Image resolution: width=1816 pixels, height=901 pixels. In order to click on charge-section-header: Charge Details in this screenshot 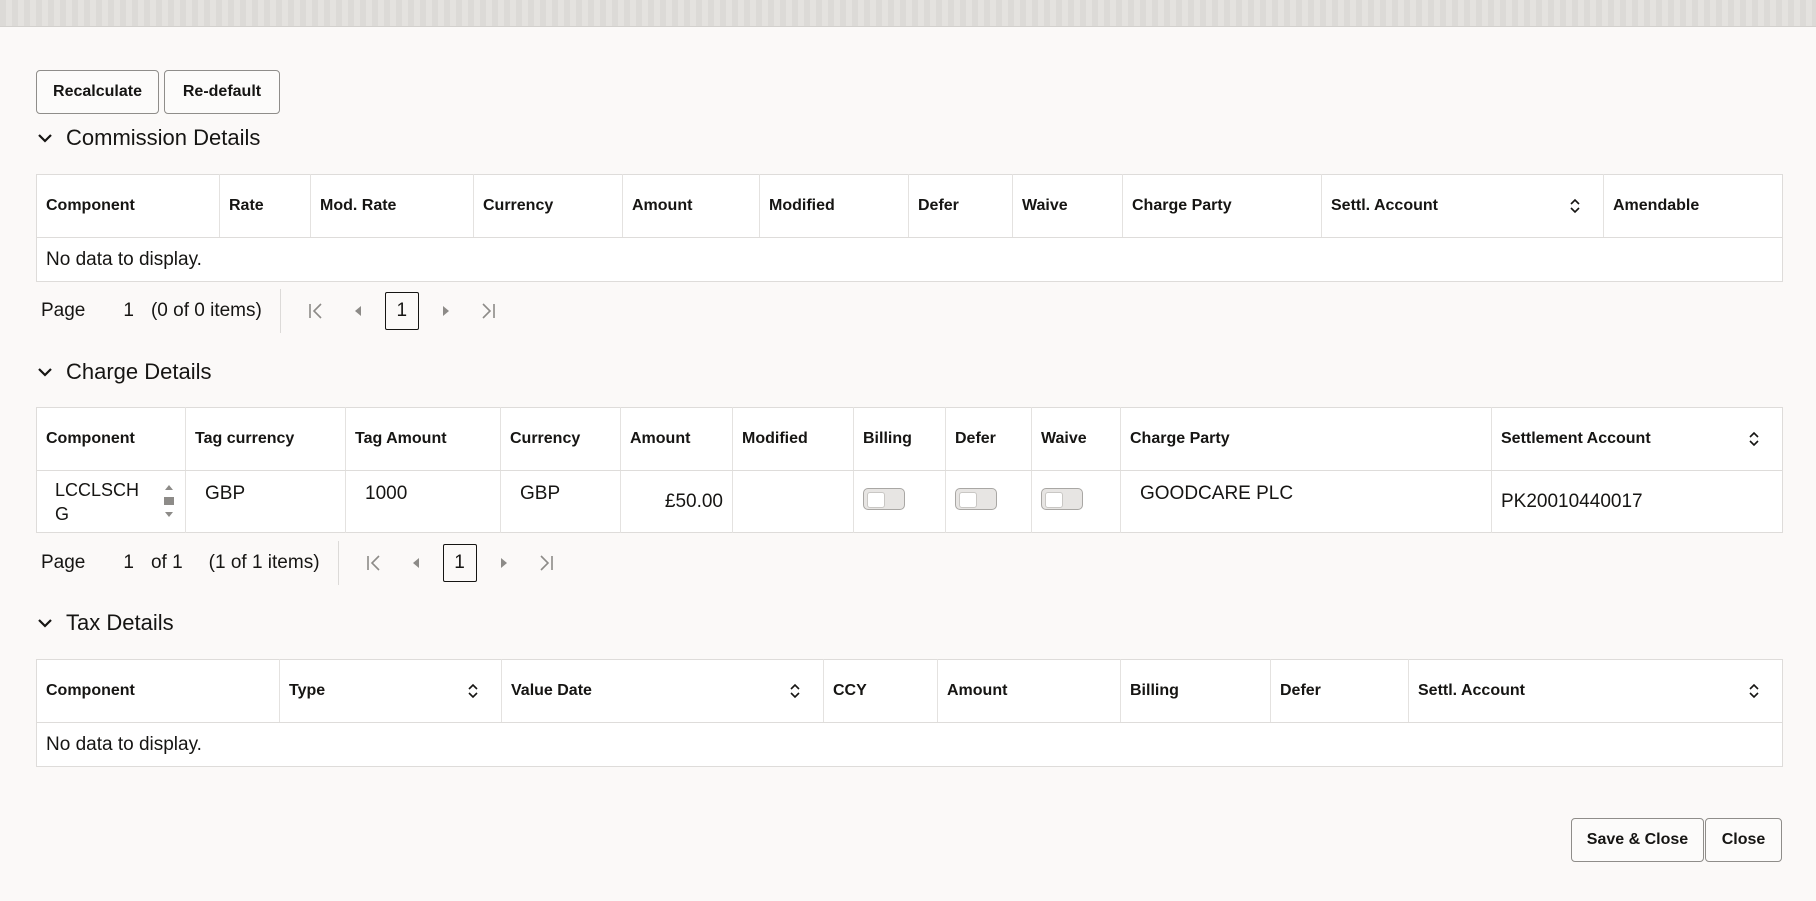, I will do `click(124, 372)`.